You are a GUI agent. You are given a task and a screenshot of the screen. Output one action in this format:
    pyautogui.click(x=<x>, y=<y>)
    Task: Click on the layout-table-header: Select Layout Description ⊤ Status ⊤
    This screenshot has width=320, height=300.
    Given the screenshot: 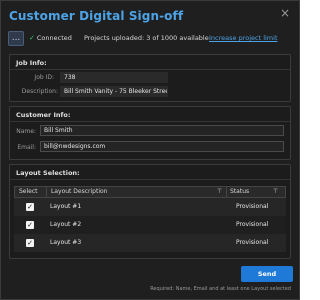 What is the action you would take?
    pyautogui.click(x=150, y=192)
    